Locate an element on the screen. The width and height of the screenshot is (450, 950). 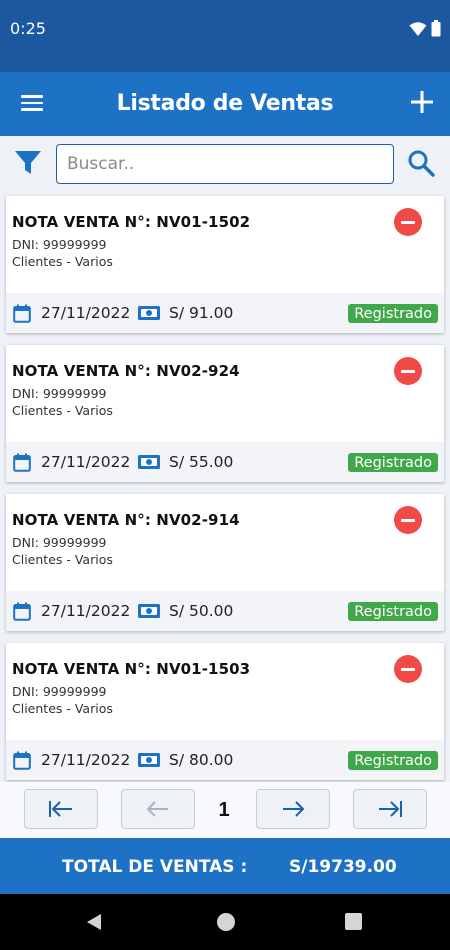
pagination: 1 is located at coordinates (225, 810).